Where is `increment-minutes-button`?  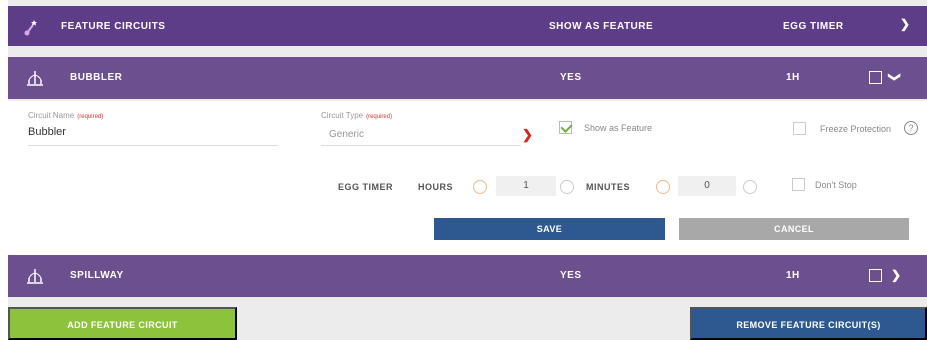
increment-minutes-button is located at coordinates (750, 187).